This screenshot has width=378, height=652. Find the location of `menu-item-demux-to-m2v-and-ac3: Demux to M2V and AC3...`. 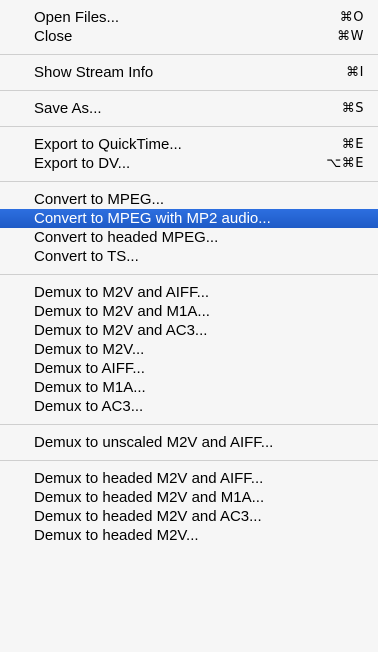

menu-item-demux-to-m2v-and-ac3: Demux to M2V and AC3... is located at coordinates (189, 330).